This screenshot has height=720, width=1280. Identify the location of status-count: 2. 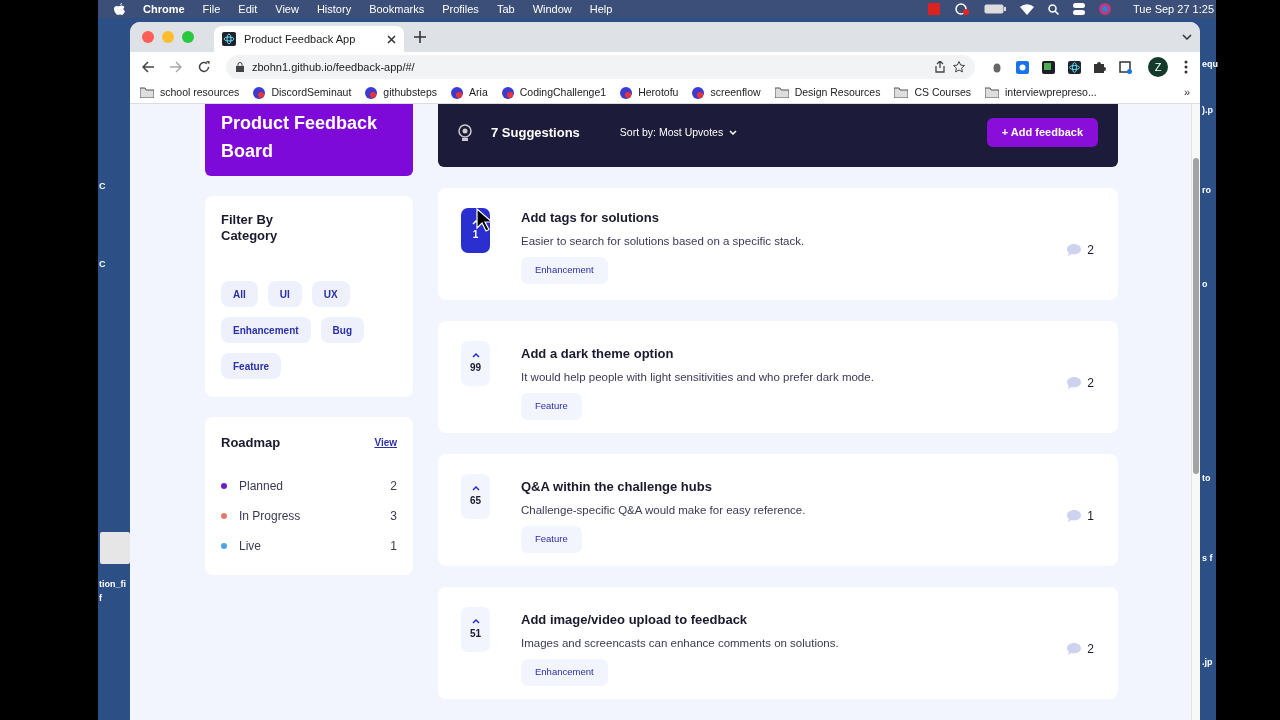
(393, 486).